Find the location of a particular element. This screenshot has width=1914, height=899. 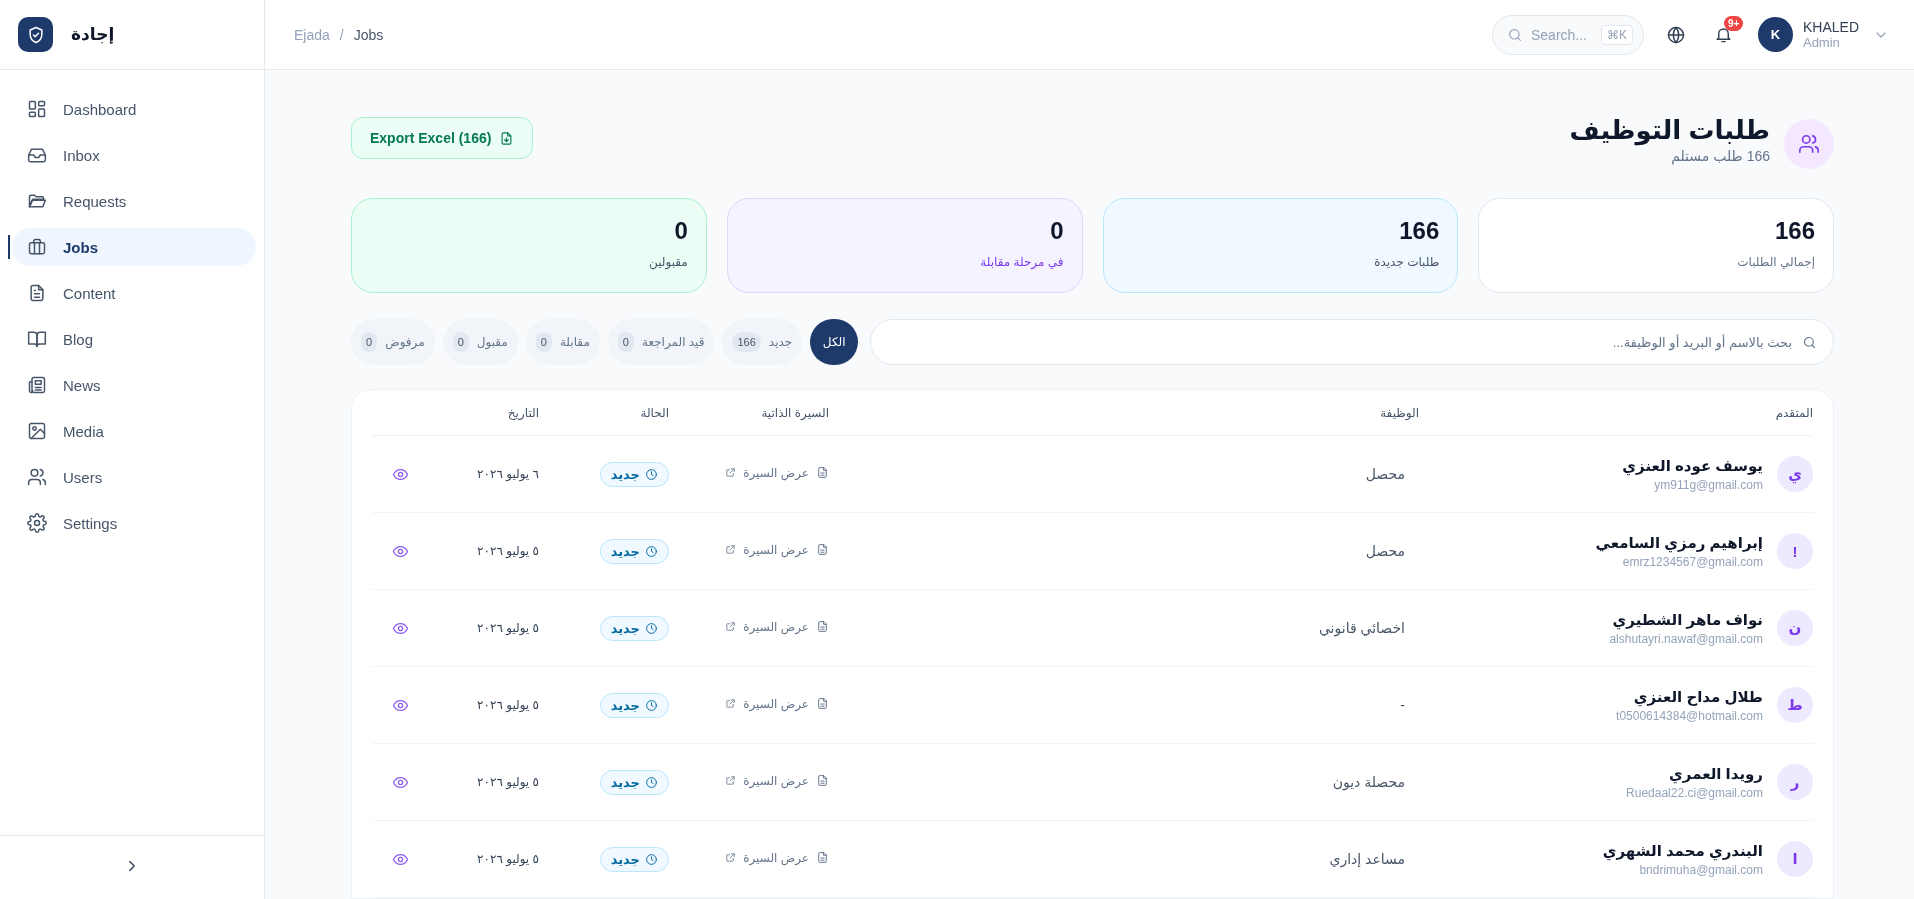

notification-badge: 9+ is located at coordinates (1733, 23).